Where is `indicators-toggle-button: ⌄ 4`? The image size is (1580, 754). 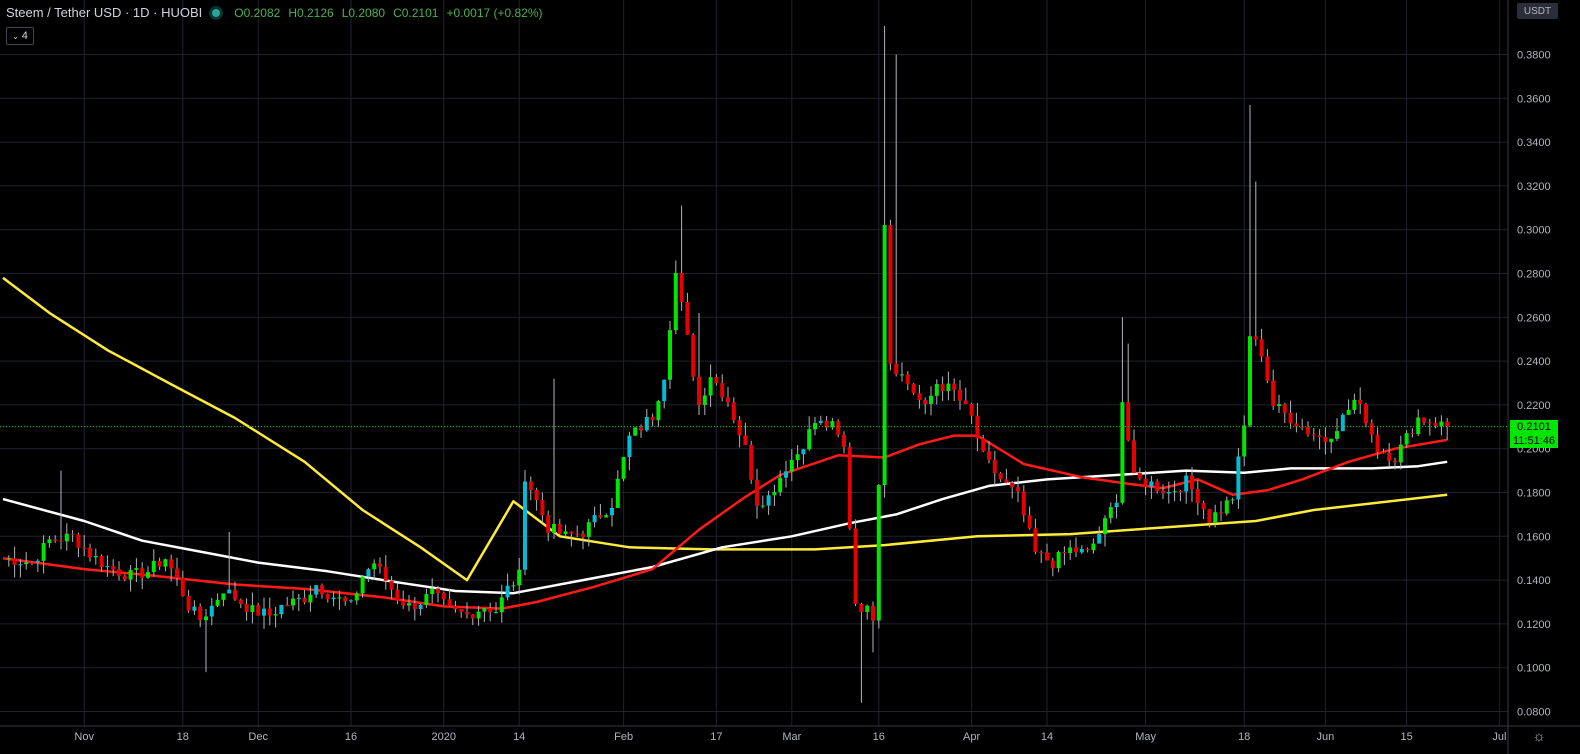
indicators-toggle-button: ⌄ 4 is located at coordinates (20, 36).